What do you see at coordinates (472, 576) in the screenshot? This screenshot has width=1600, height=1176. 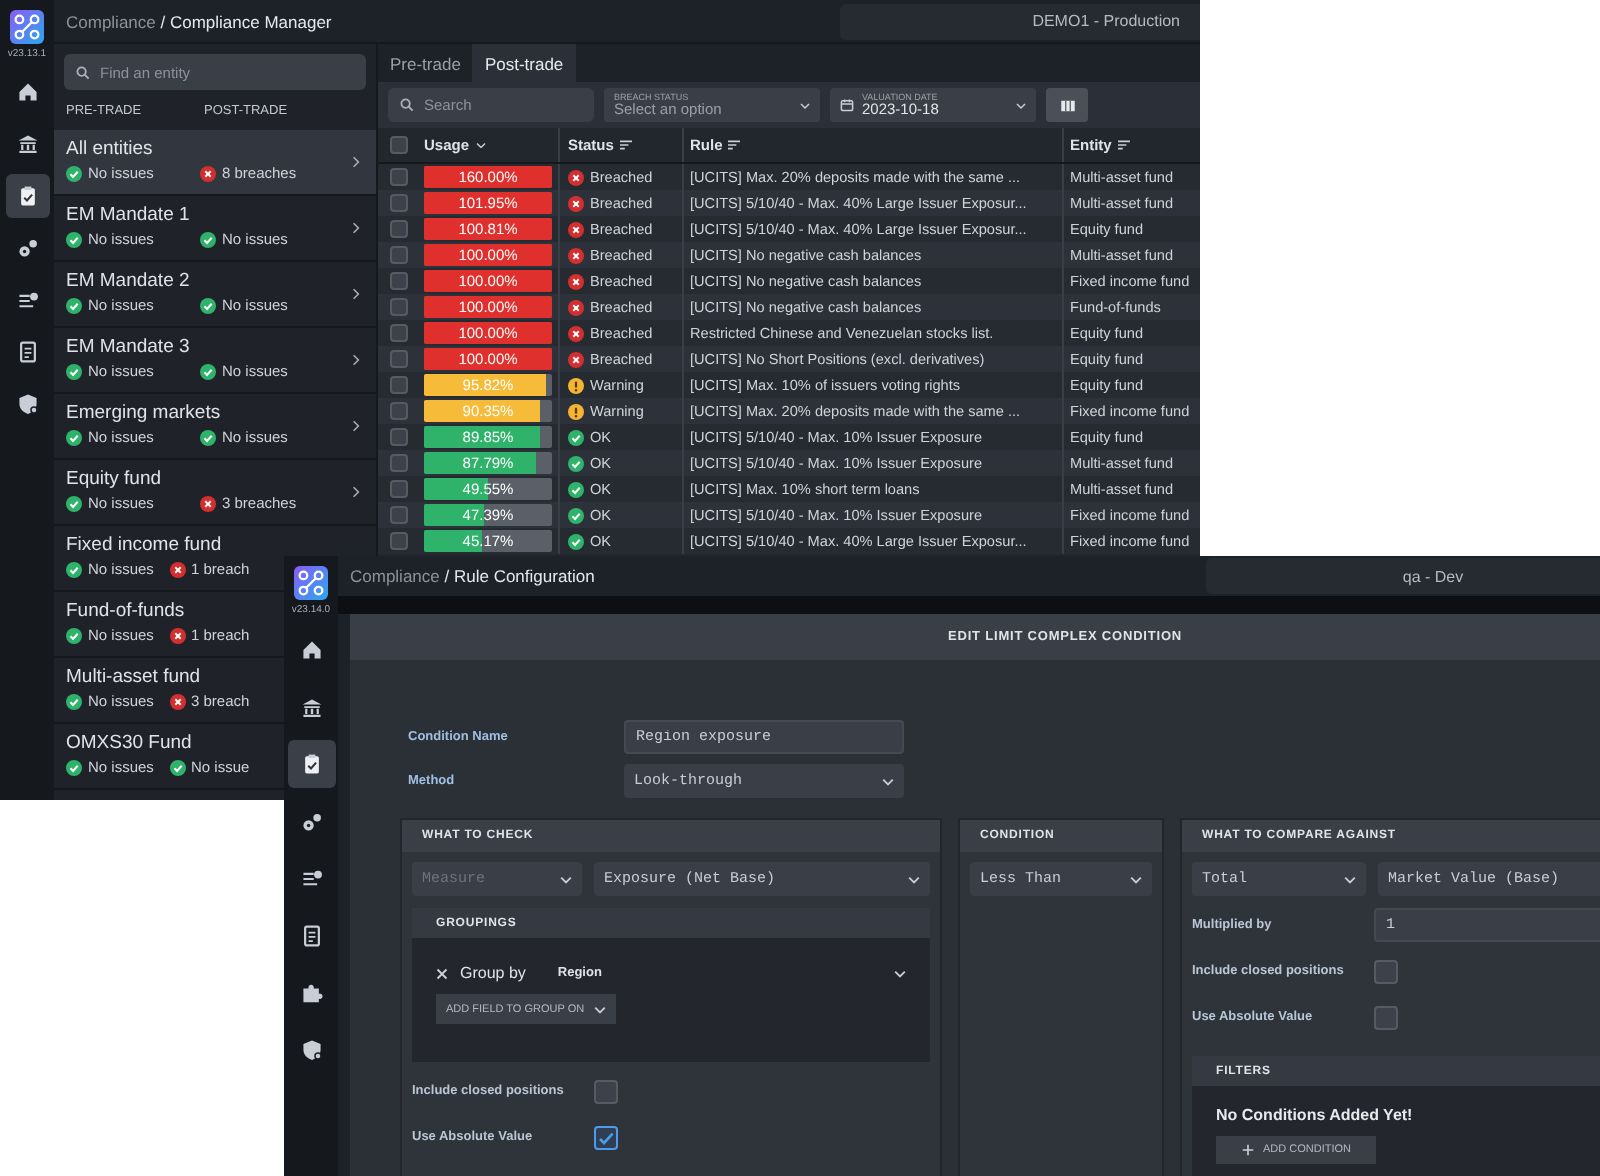 I see `breadcrumb: Compliance / Rule Configuration` at bounding box center [472, 576].